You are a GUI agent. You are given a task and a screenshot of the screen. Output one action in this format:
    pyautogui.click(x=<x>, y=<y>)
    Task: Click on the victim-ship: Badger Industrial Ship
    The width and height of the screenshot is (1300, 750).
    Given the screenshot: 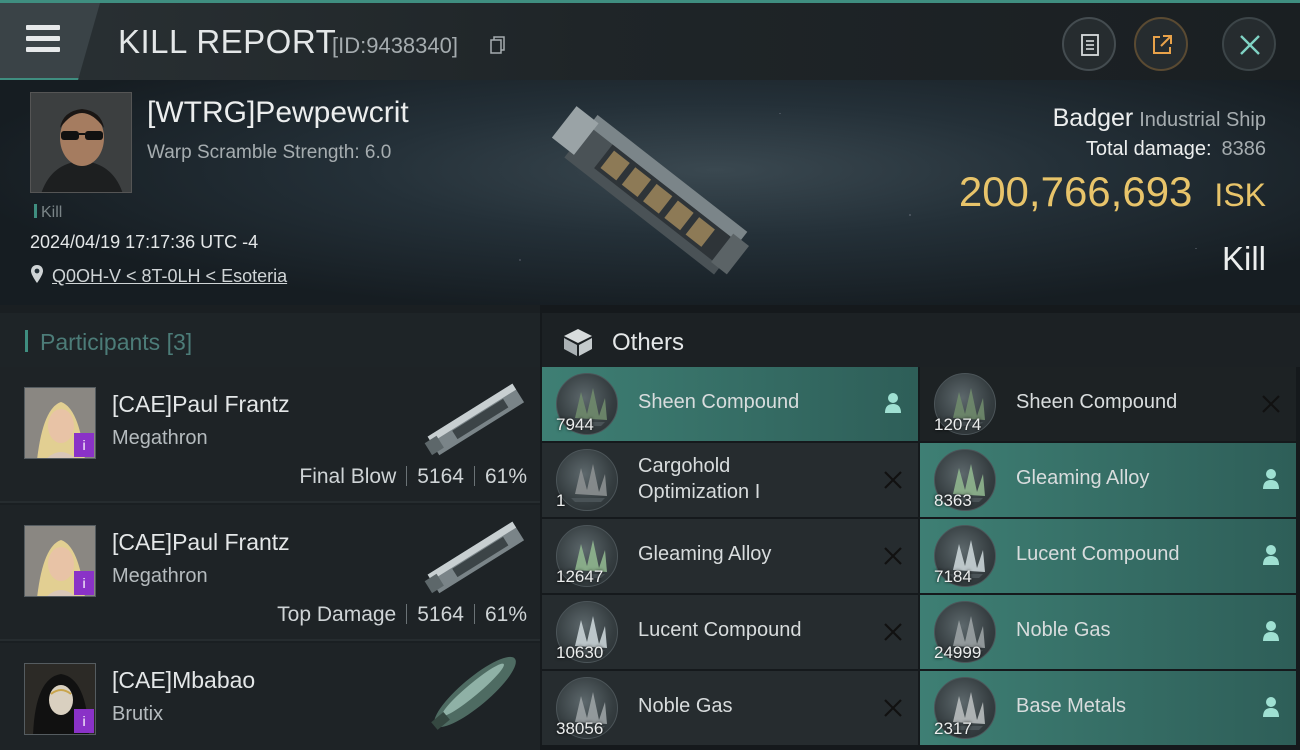 What is the action you would take?
    pyautogui.click(x=1159, y=118)
    